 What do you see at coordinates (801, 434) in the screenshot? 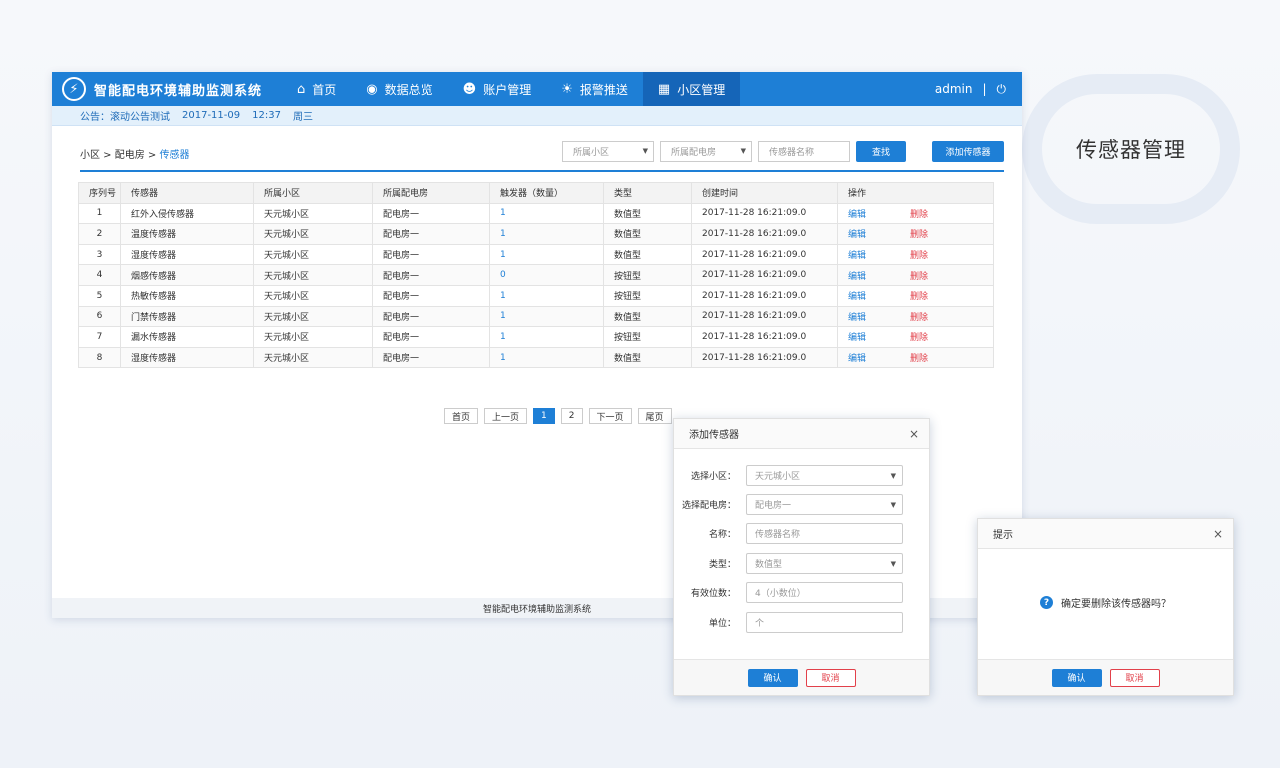
I see `dialog-header: 添加传感器 ×` at bounding box center [801, 434].